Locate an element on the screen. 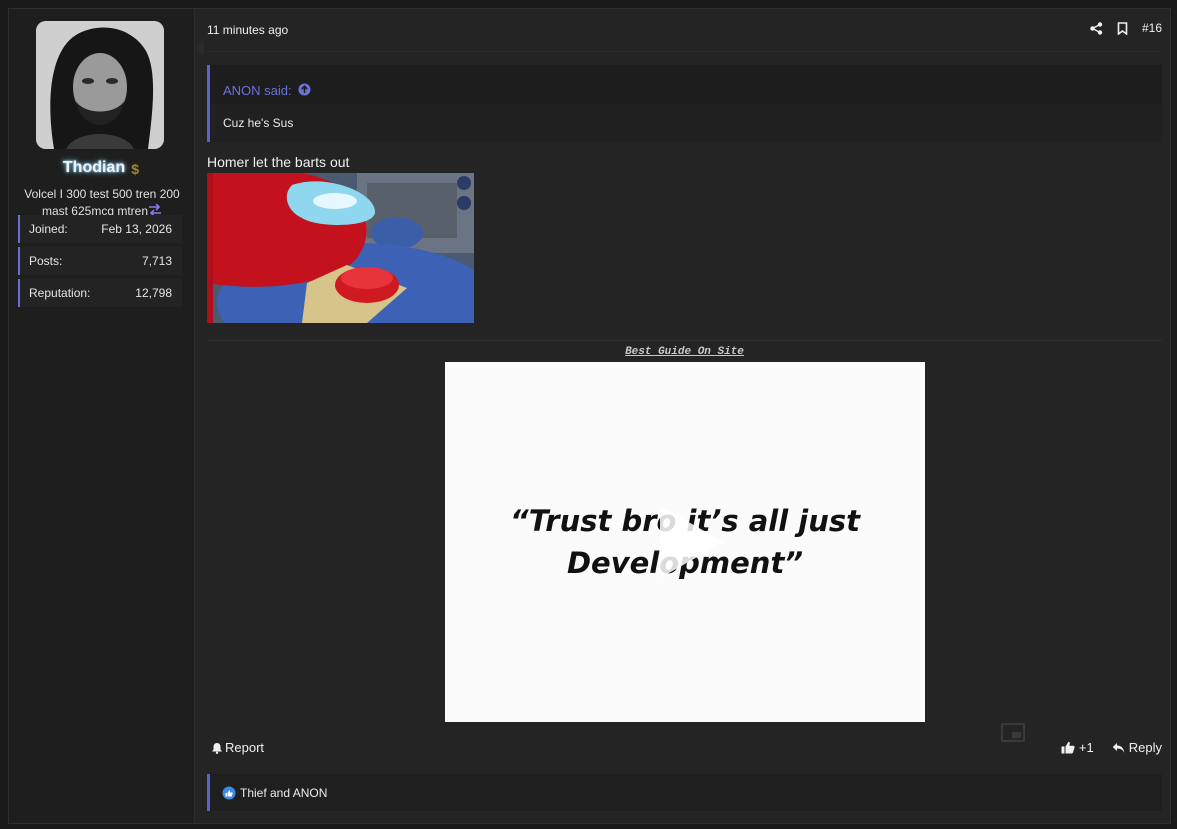  bell-icon is located at coordinates (217, 748).